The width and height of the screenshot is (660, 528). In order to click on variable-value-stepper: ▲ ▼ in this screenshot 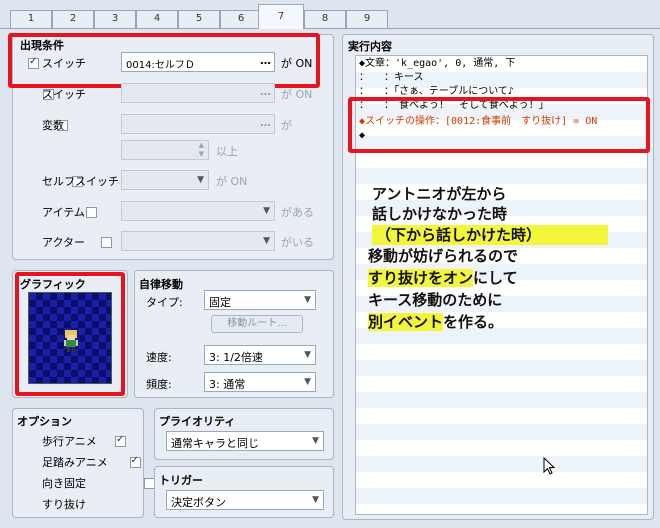, I will do `click(165, 150)`.